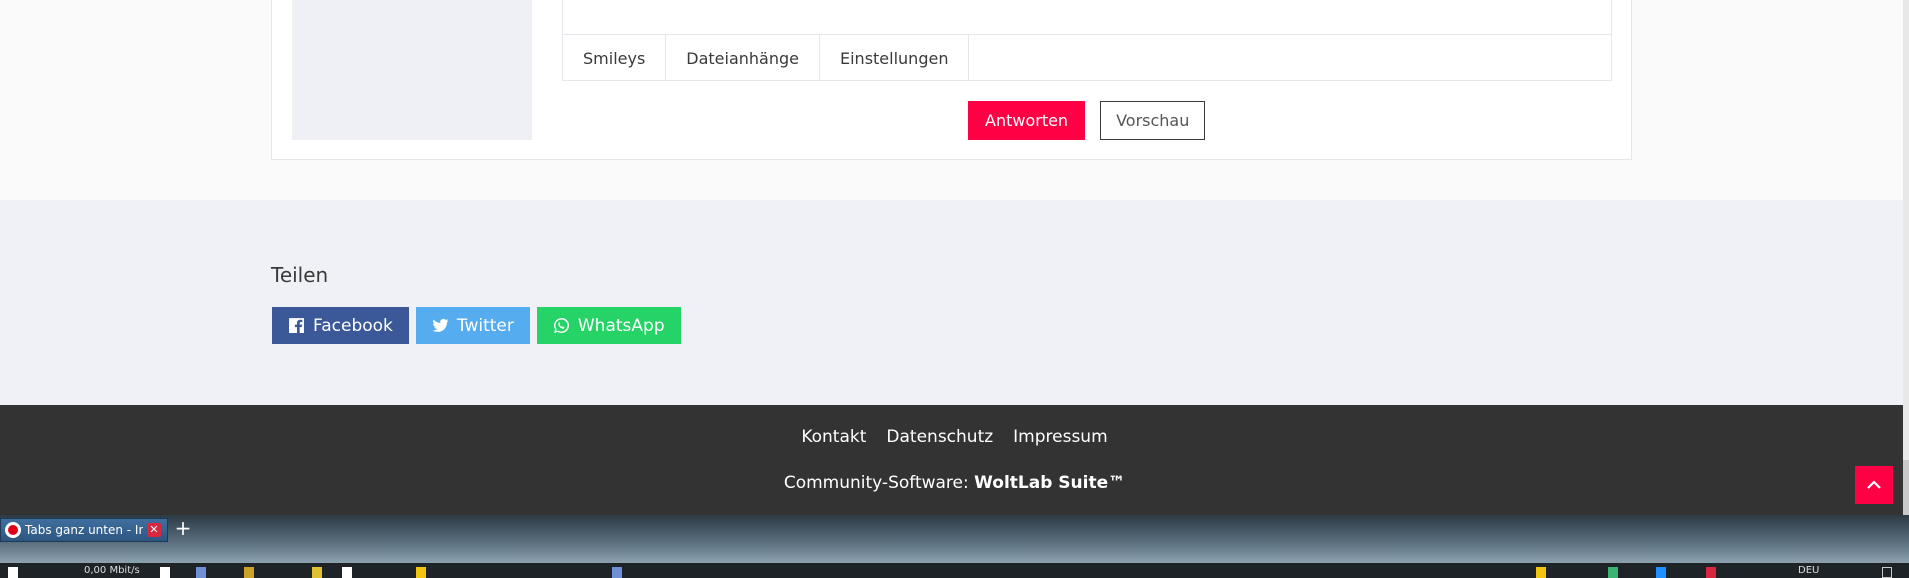  What do you see at coordinates (1087, 17) in the screenshot?
I see `editor-text-area` at bounding box center [1087, 17].